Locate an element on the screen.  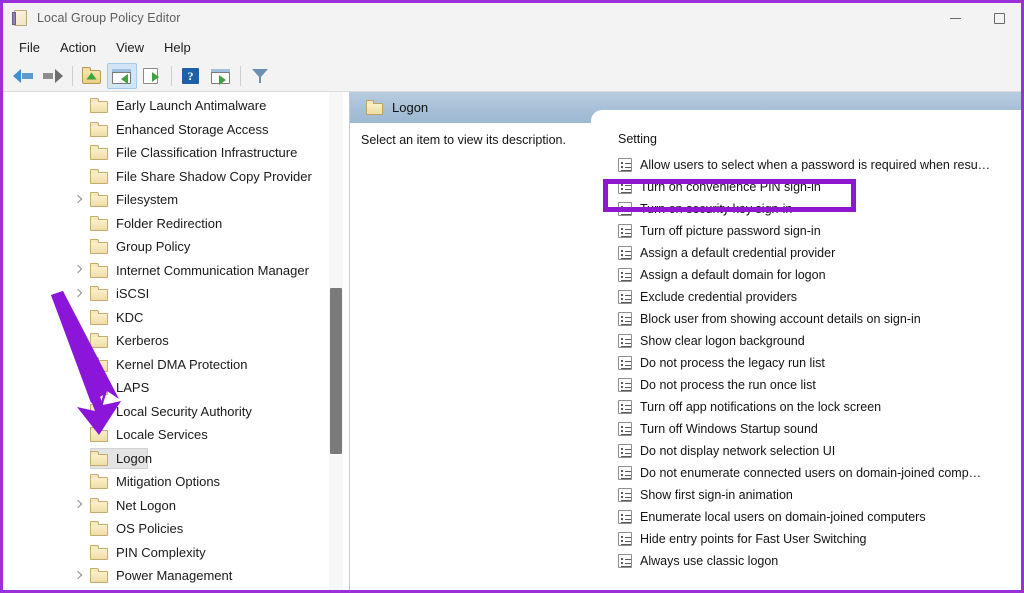
setting-list-item: Always use classic logon is located at coordinates (819, 561).